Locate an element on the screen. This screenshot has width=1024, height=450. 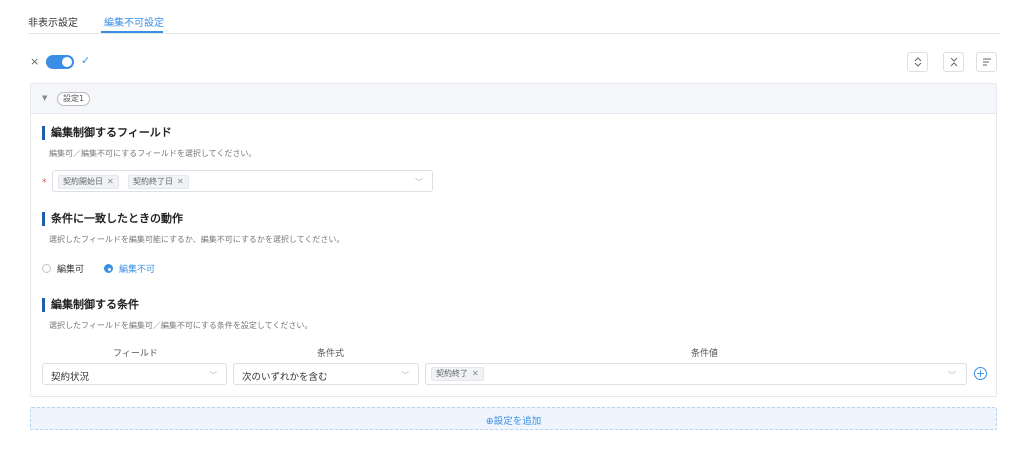
sort-icon is located at coordinates (986, 62).